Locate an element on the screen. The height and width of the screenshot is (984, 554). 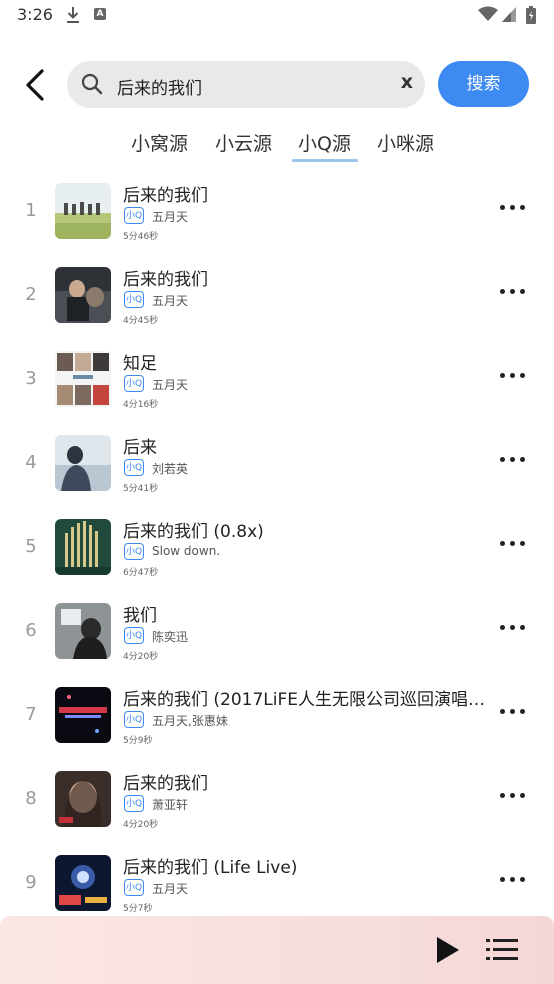
status-time: 3:26 is located at coordinates (35, 14).